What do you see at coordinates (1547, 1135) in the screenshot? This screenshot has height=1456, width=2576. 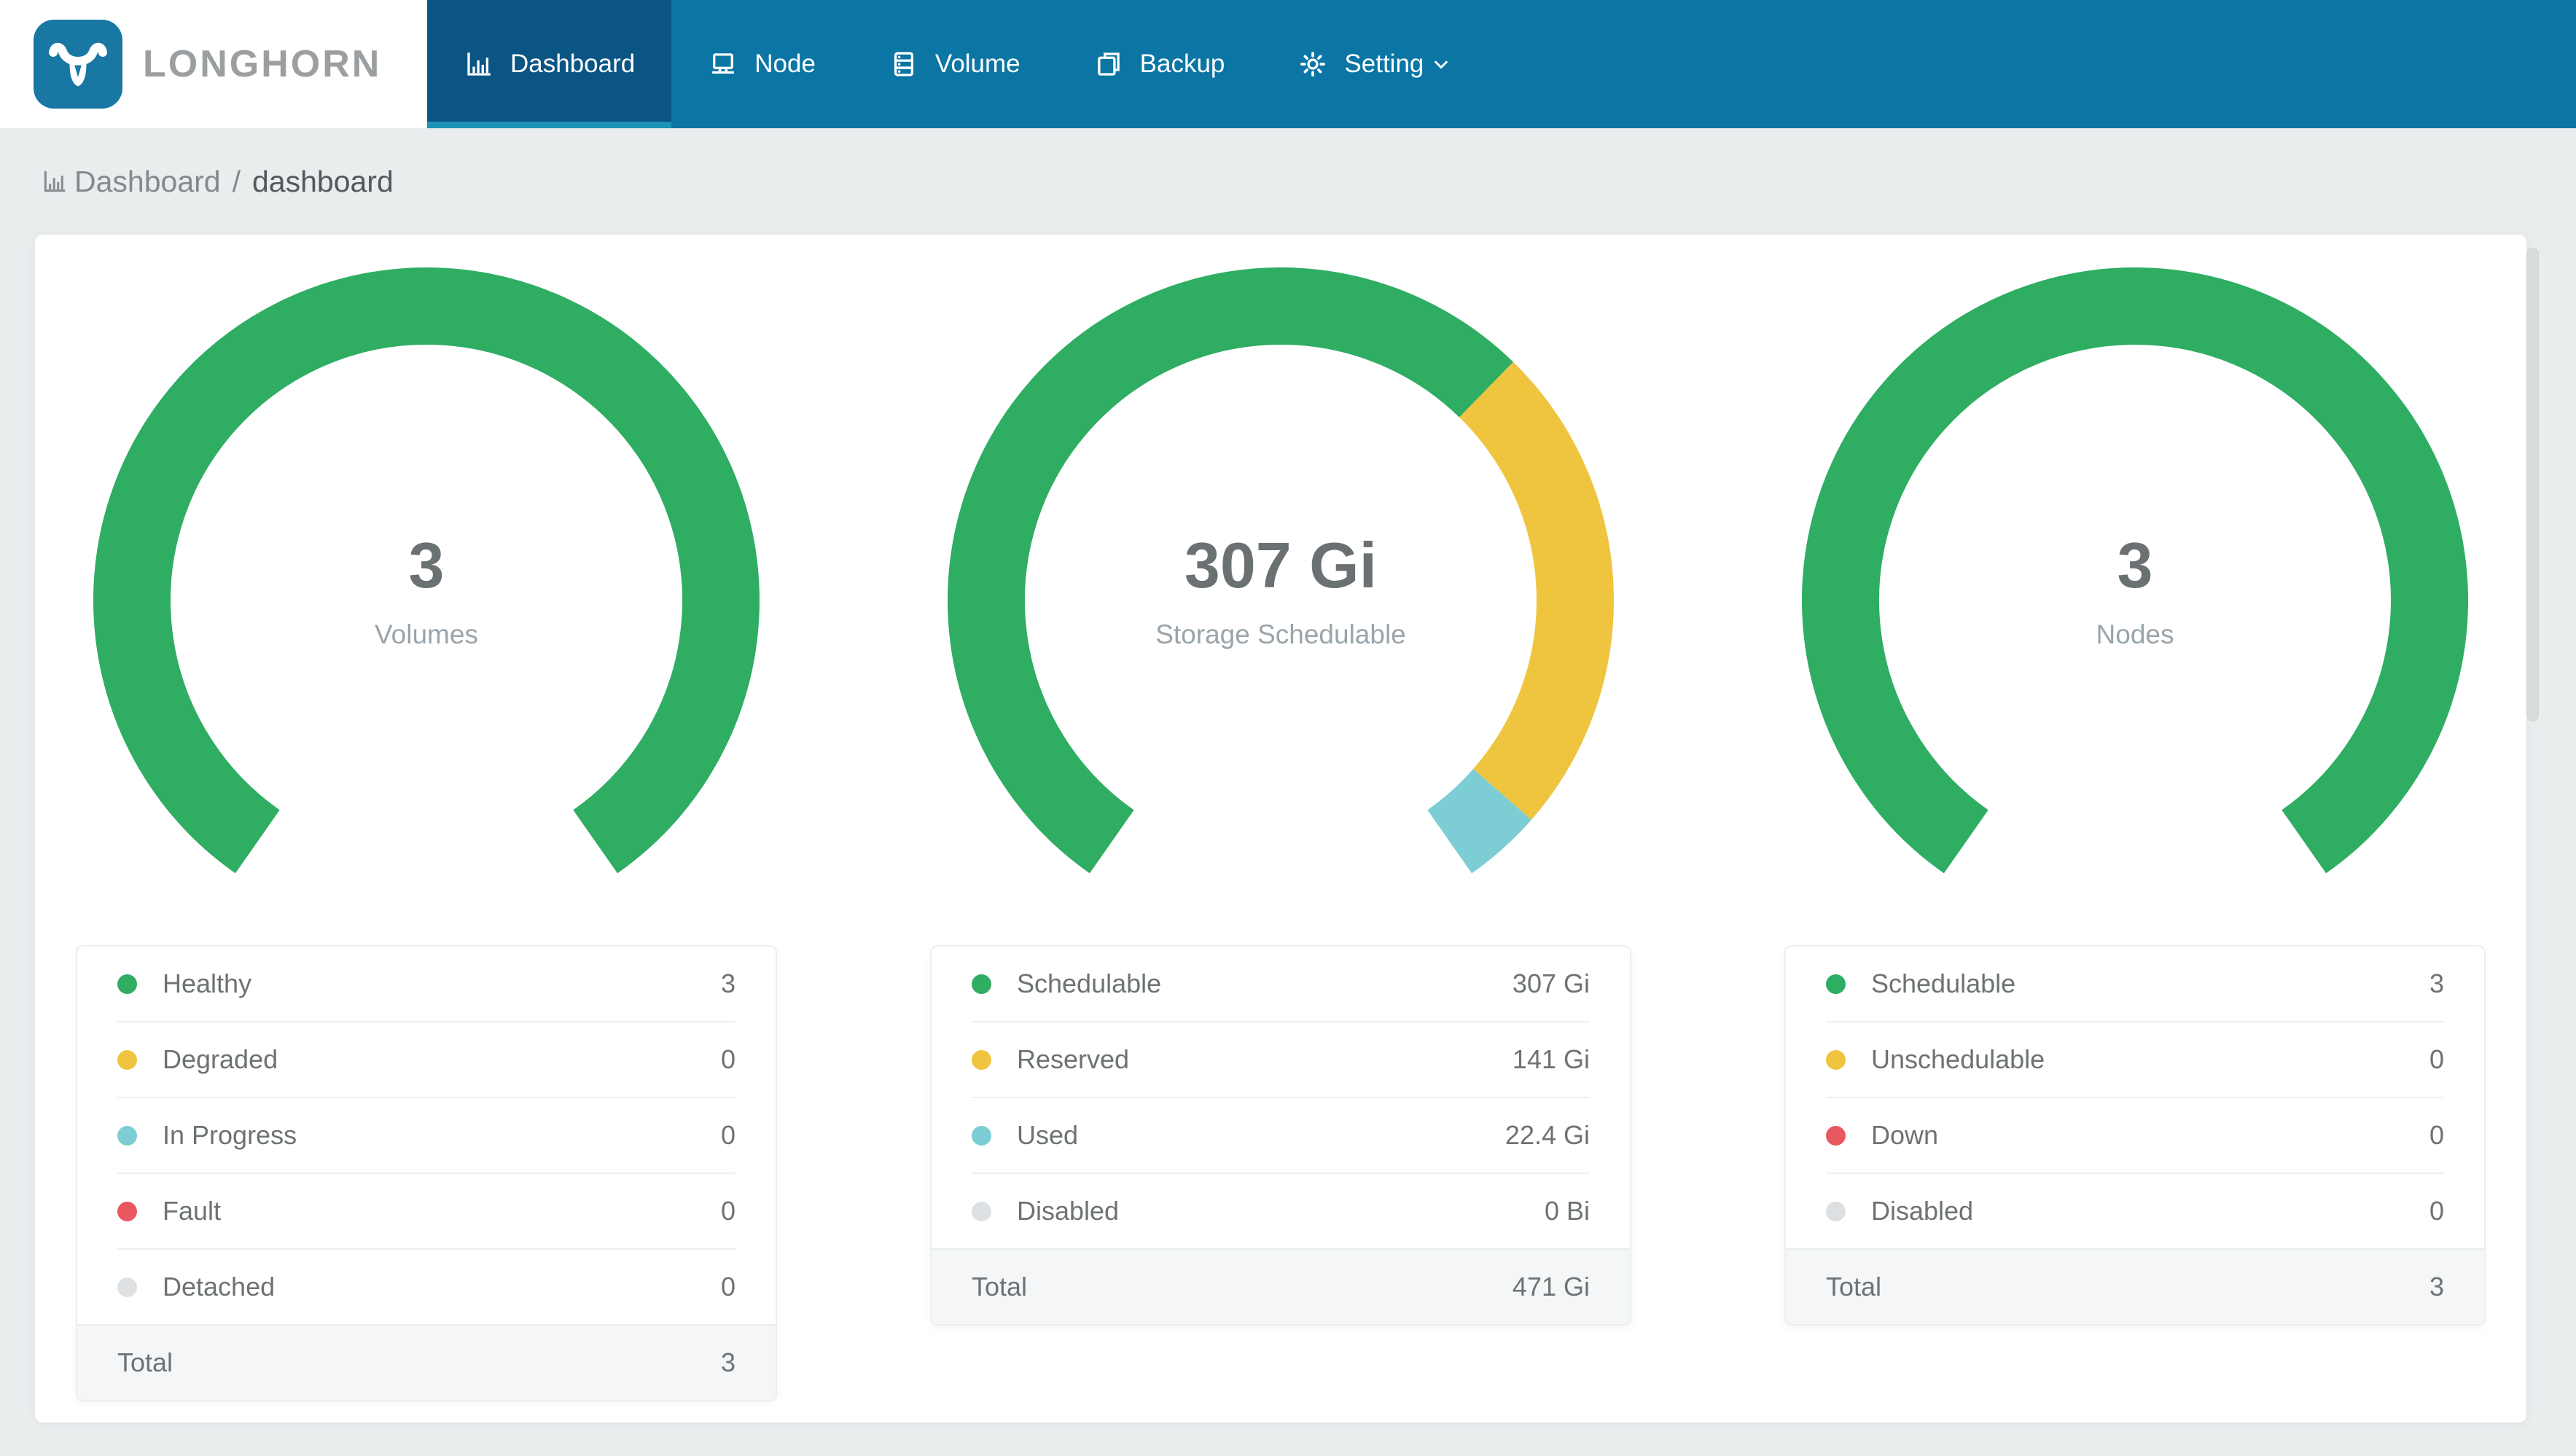 I see `legend-value: 22.4 Gi` at bounding box center [1547, 1135].